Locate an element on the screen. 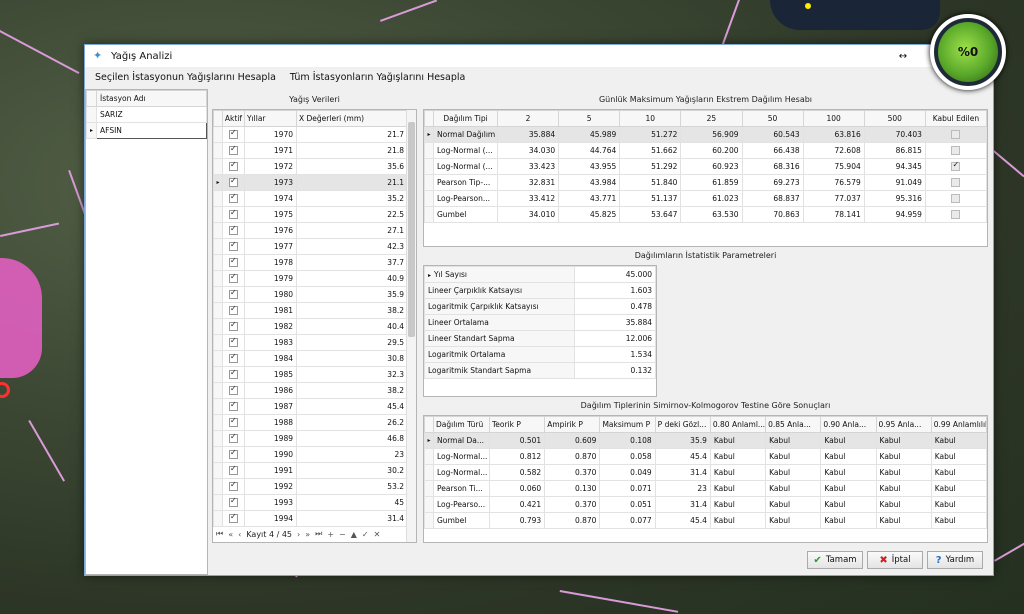  table-row: 198532.3 is located at coordinates (310, 374).